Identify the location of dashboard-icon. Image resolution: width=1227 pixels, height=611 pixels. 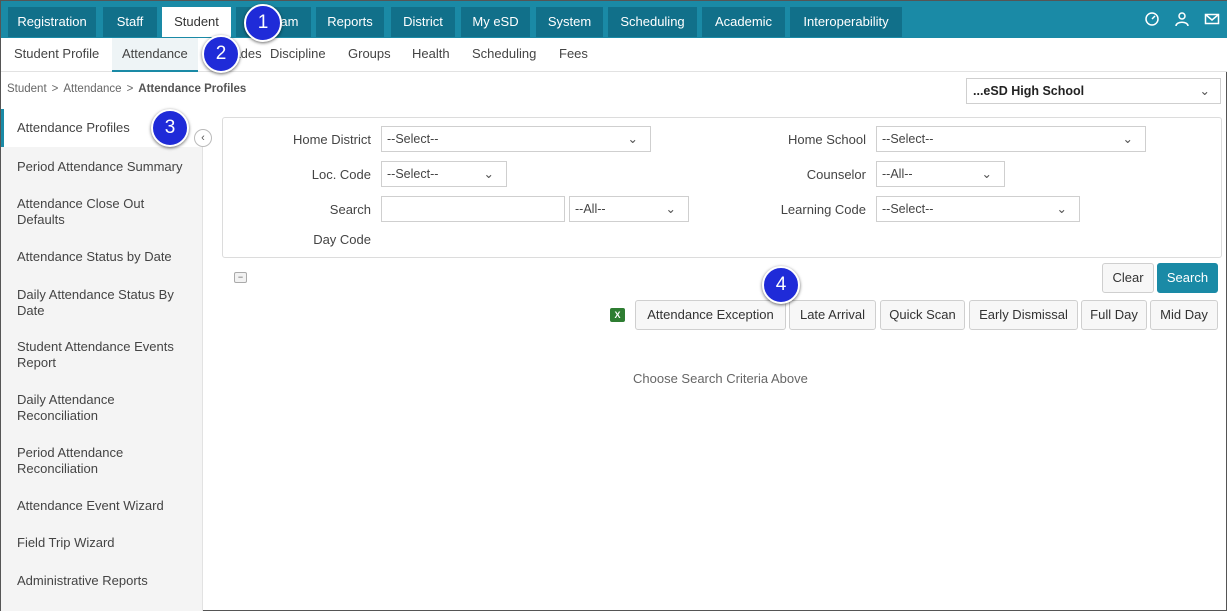
(1152, 19).